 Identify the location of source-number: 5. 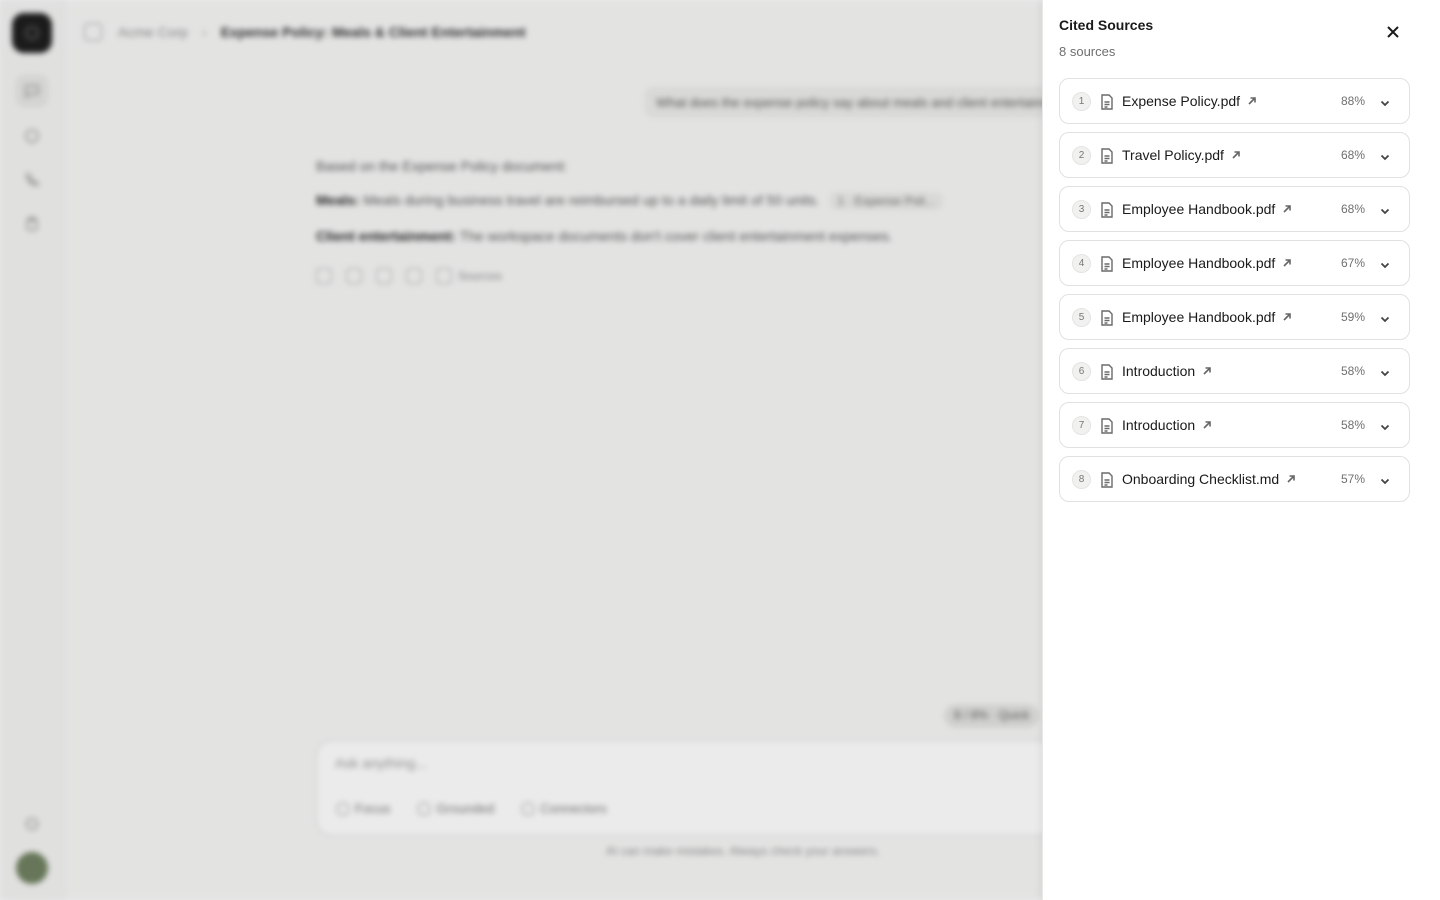
(1081, 317).